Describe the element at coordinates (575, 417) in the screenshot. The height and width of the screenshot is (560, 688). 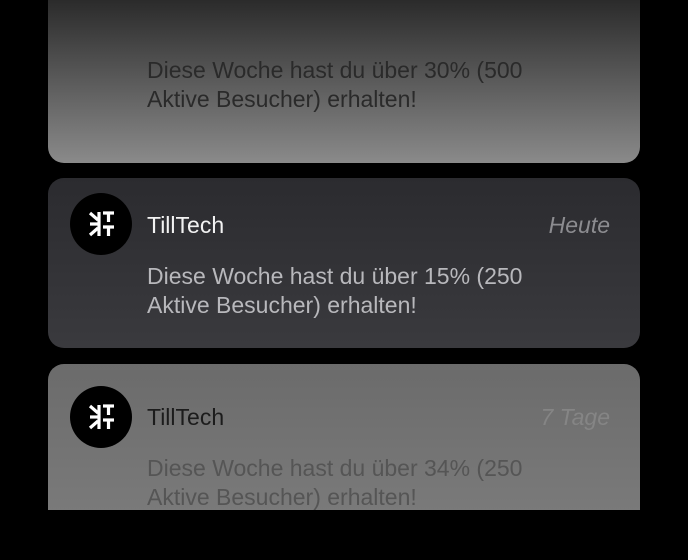
I see `notification-time: 7 Tage` at that location.